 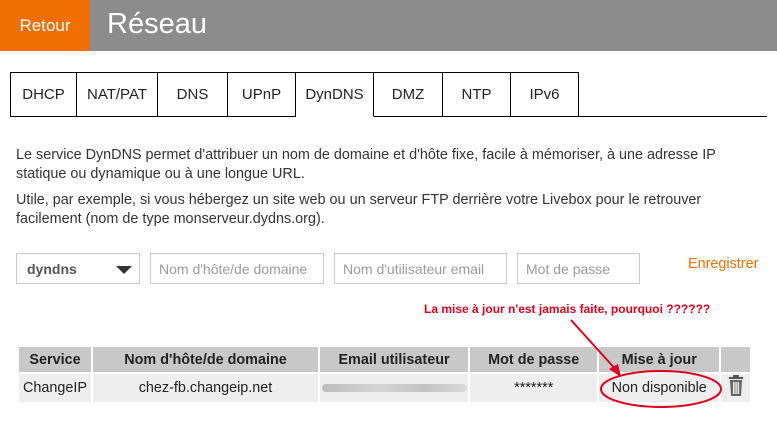 What do you see at coordinates (43, 94) in the screenshot?
I see `tab-dhcp: DHCP` at bounding box center [43, 94].